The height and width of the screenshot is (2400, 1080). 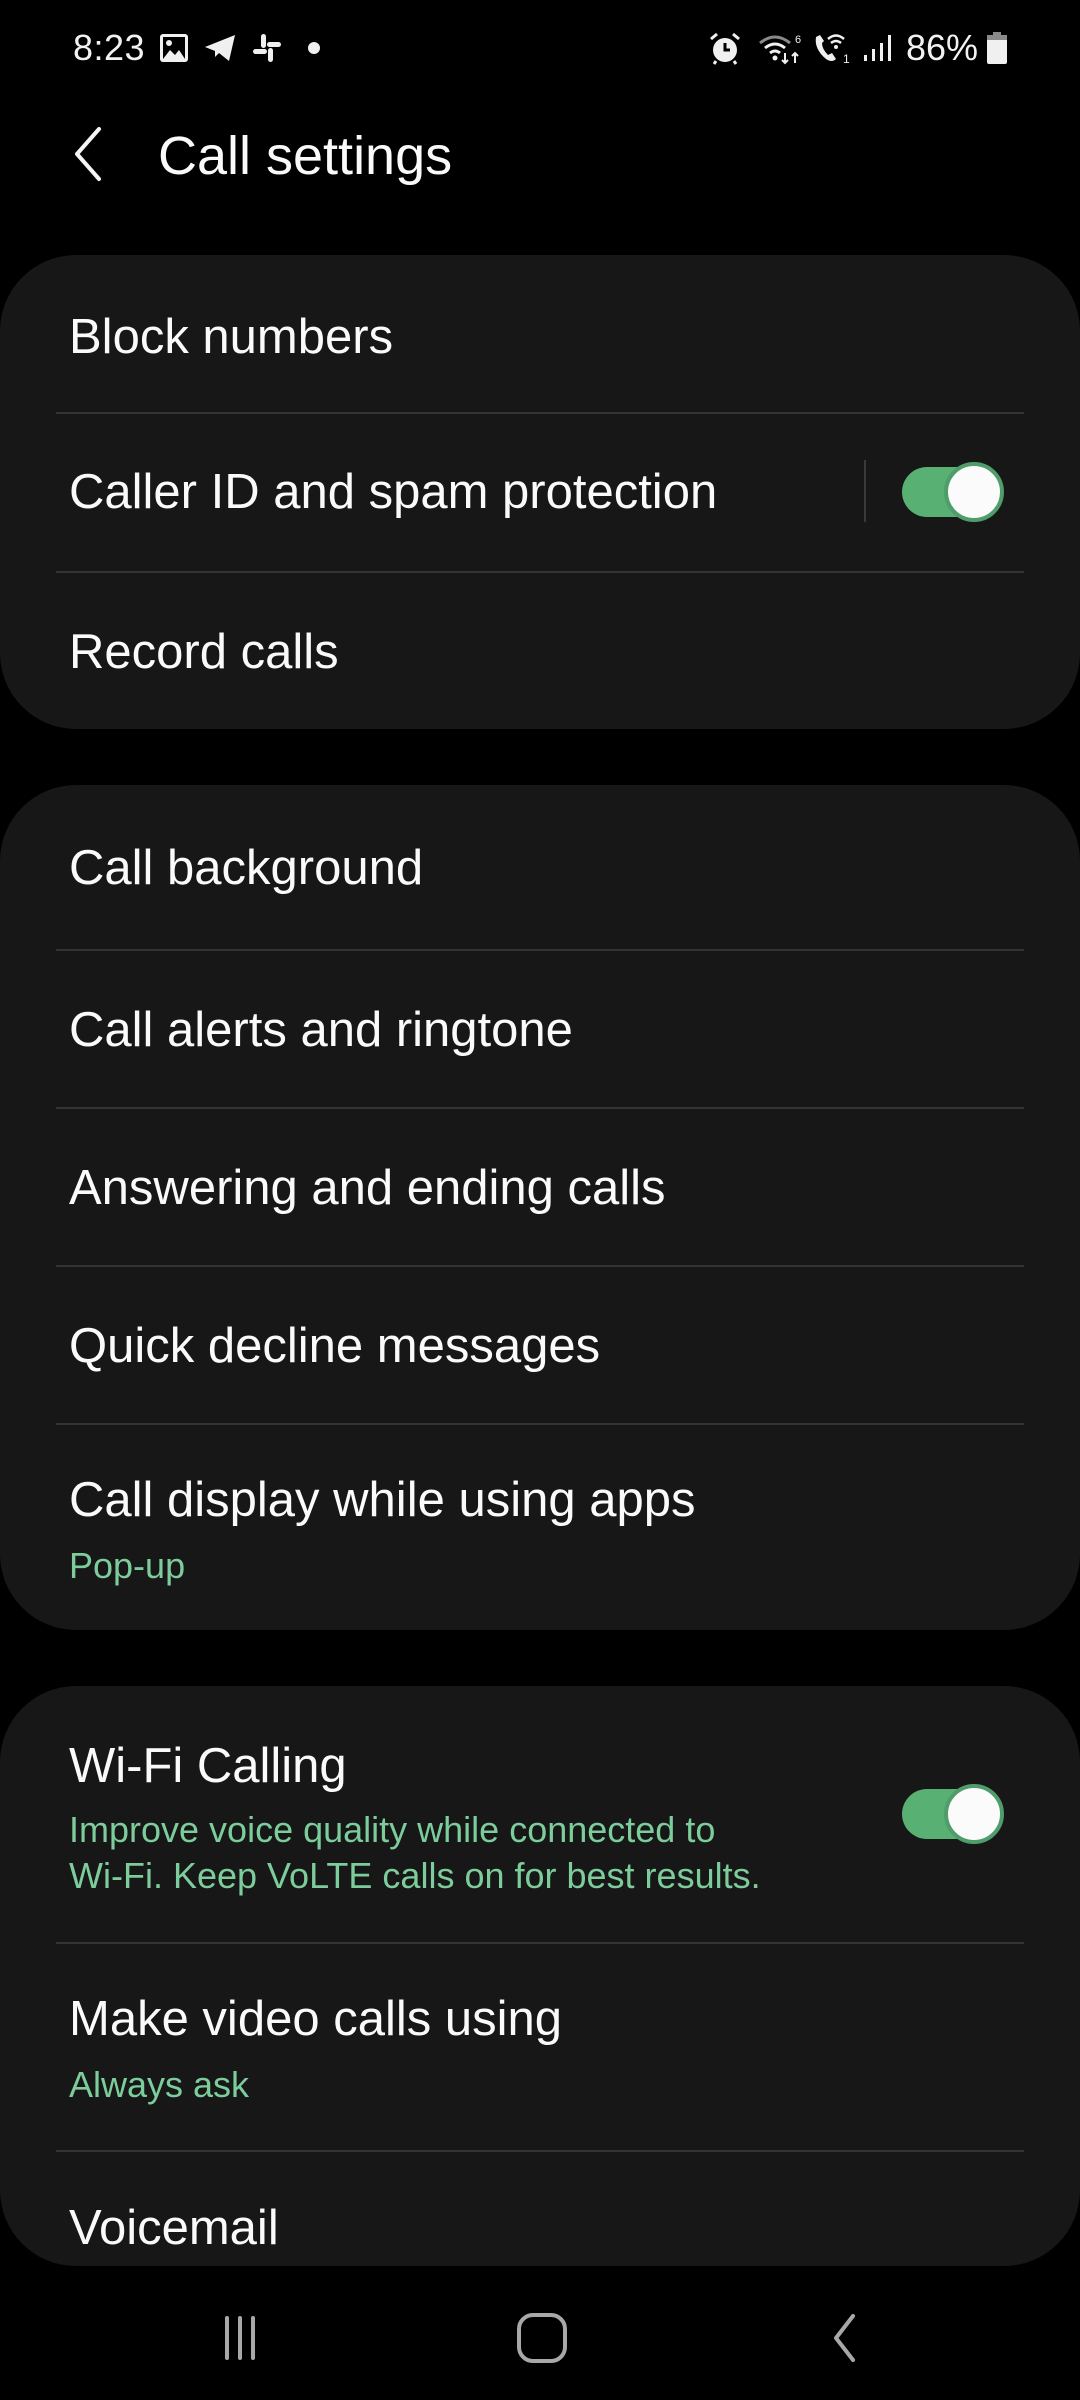 I want to click on setting-call-display-while-using-apps: Call display while using apps Pop-up, so click(x=540, y=1527).